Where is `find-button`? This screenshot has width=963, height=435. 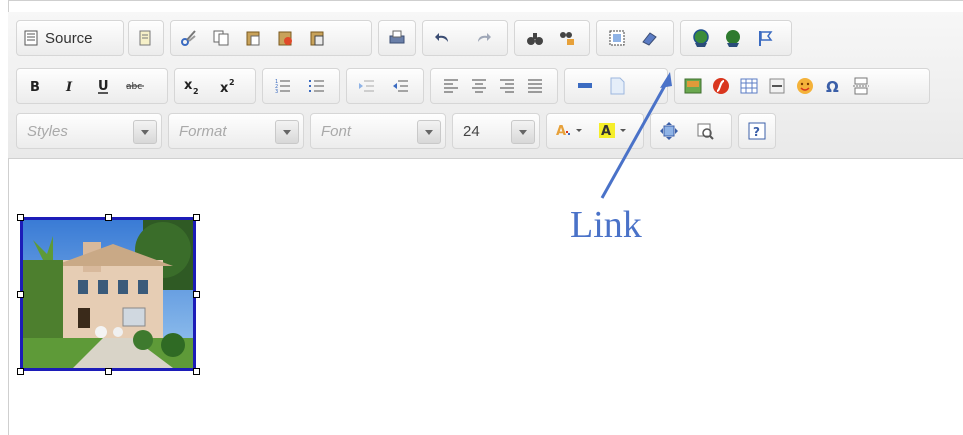
find-button is located at coordinates (535, 38).